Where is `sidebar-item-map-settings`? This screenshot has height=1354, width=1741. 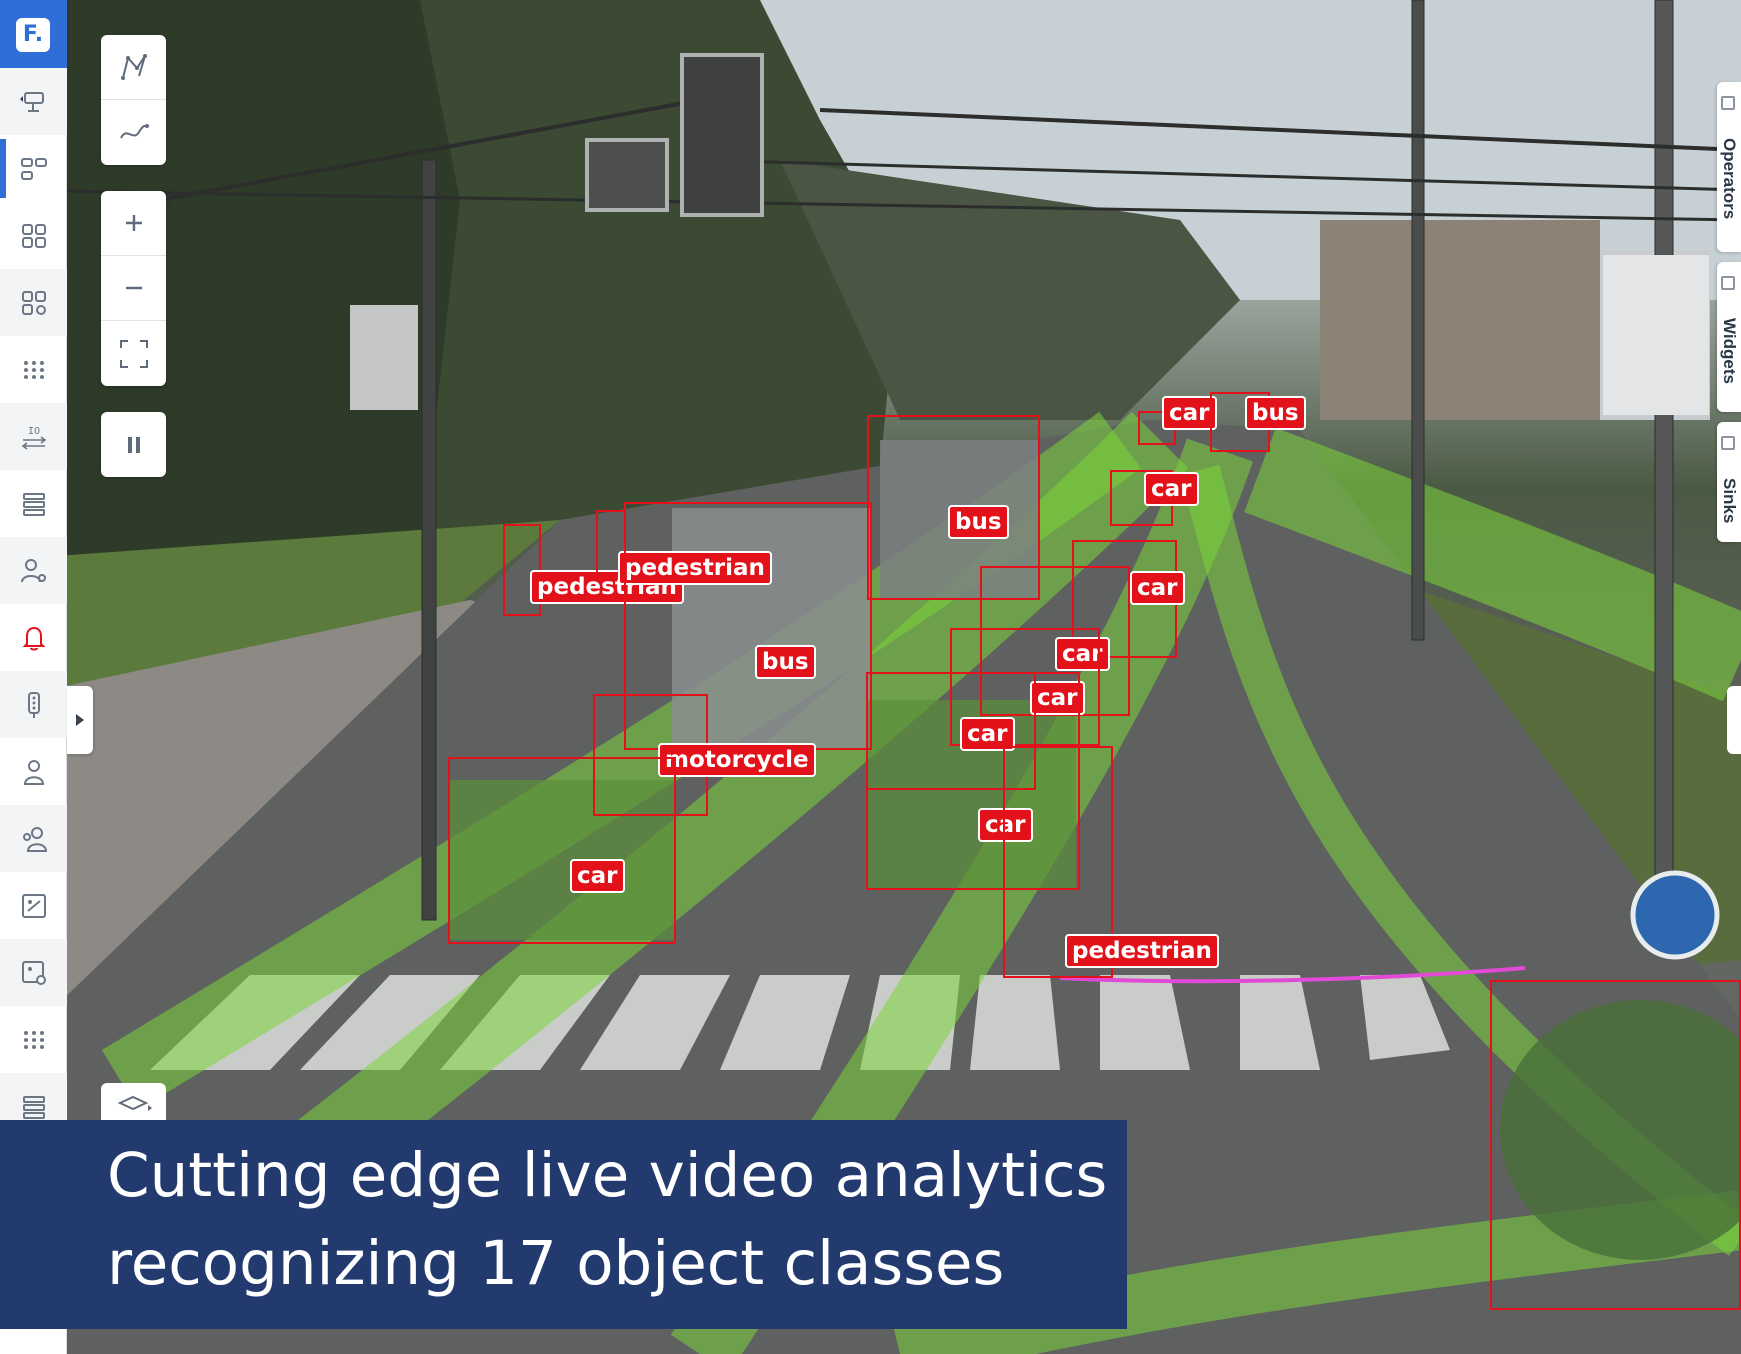 sidebar-item-map-settings is located at coordinates (33, 972).